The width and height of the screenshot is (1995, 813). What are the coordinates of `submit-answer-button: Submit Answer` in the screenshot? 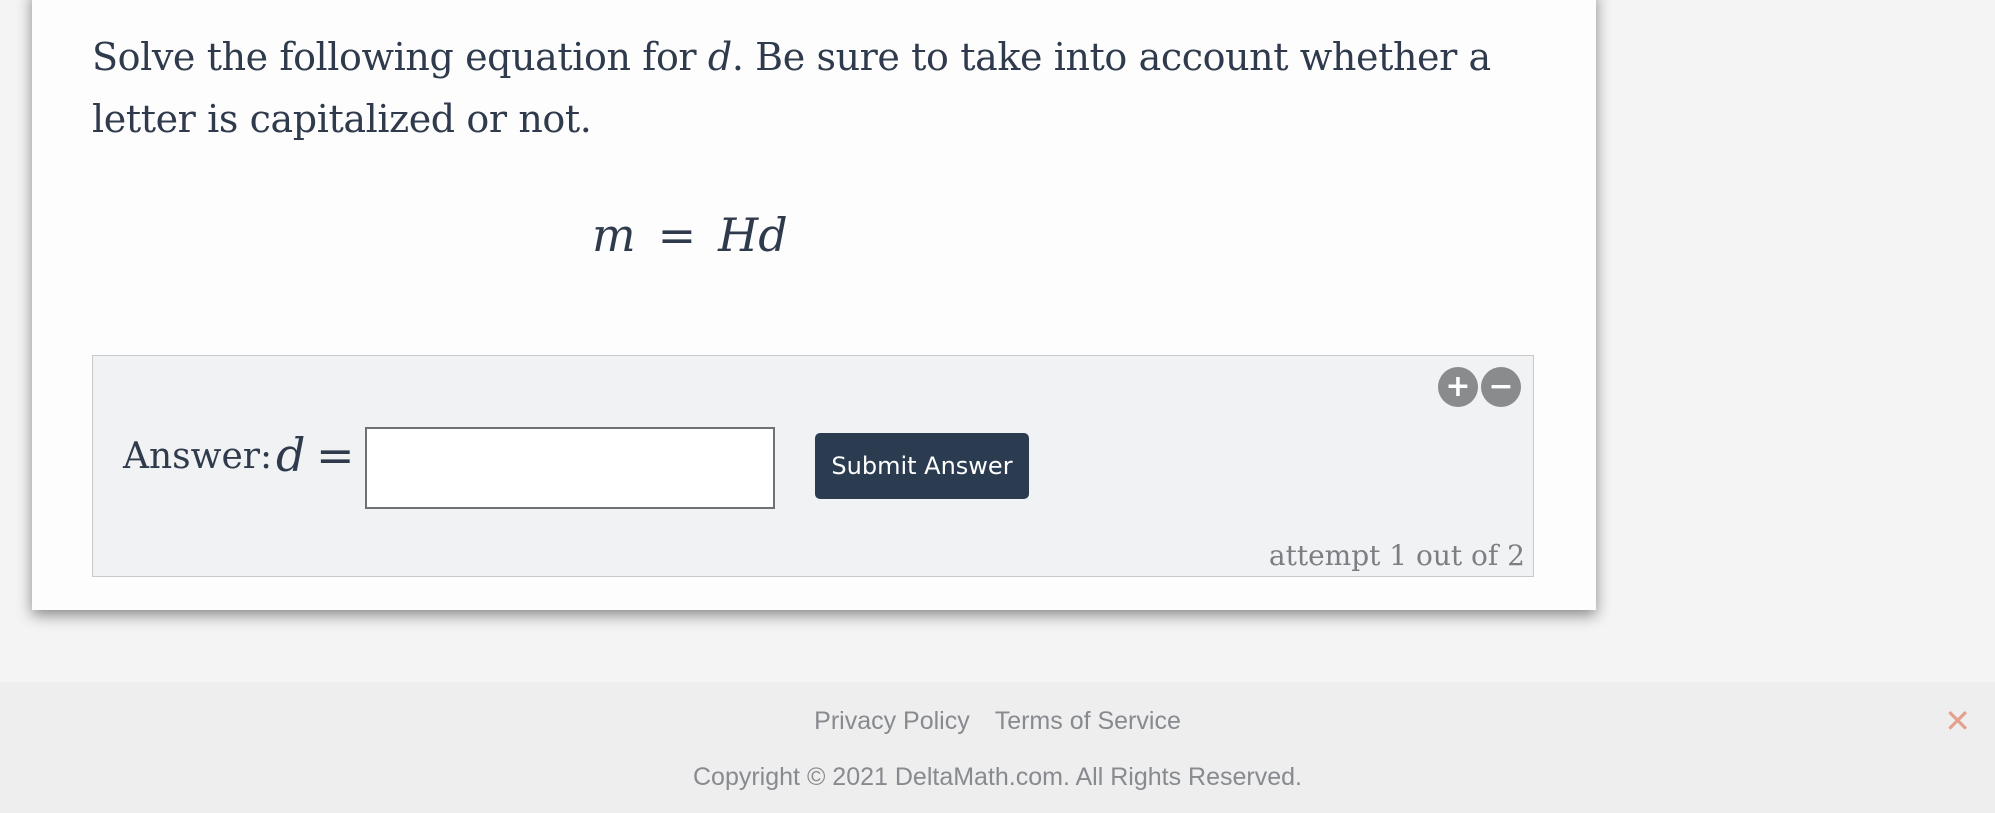 It's located at (922, 466).